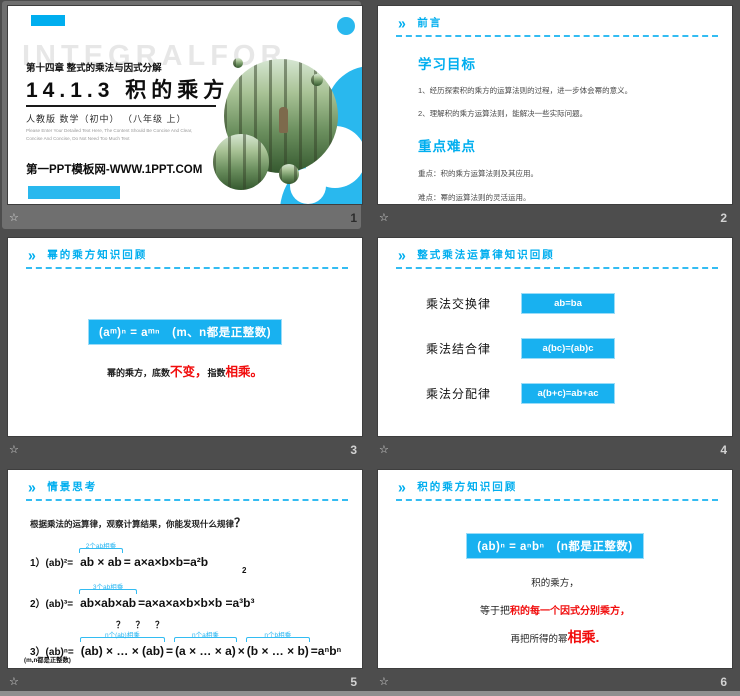 The image size is (740, 696). What do you see at coordinates (555, 583) in the screenshot?
I see `rule-line-1: 积的乘方，` at bounding box center [555, 583].